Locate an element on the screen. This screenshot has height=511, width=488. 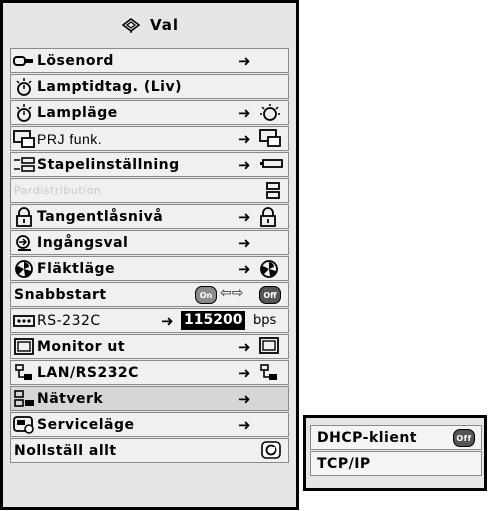
submenu-item-tcpip: TCP/IP is located at coordinates (396, 463).